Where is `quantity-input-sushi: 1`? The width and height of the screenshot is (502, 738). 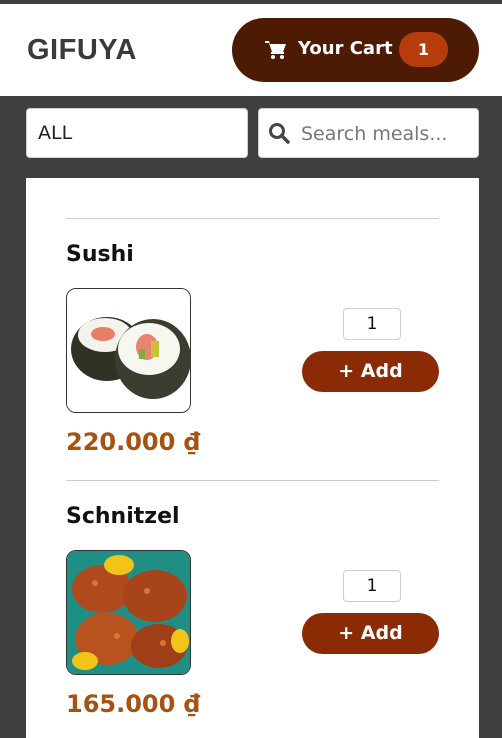
quantity-input-sushi: 1 is located at coordinates (372, 324).